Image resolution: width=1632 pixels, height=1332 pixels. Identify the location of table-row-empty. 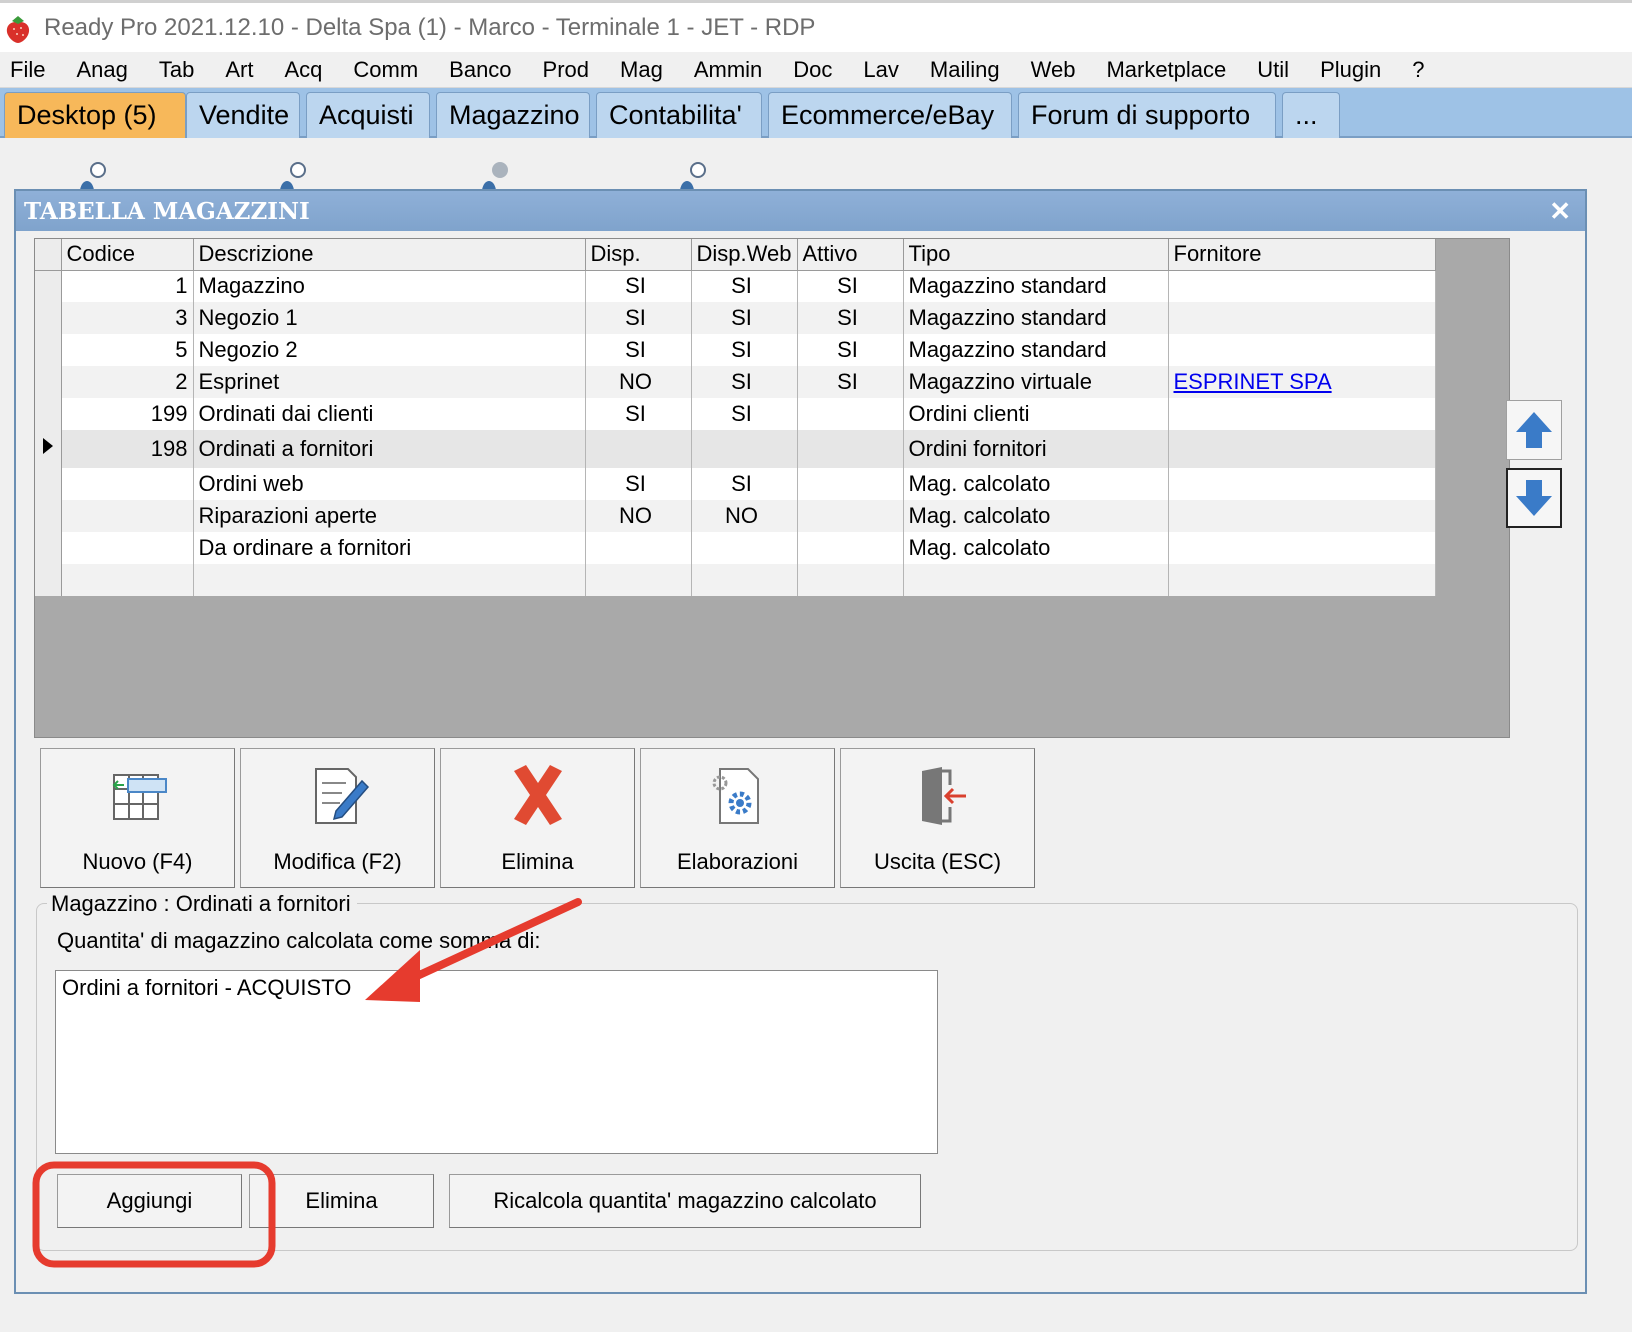
(735, 580).